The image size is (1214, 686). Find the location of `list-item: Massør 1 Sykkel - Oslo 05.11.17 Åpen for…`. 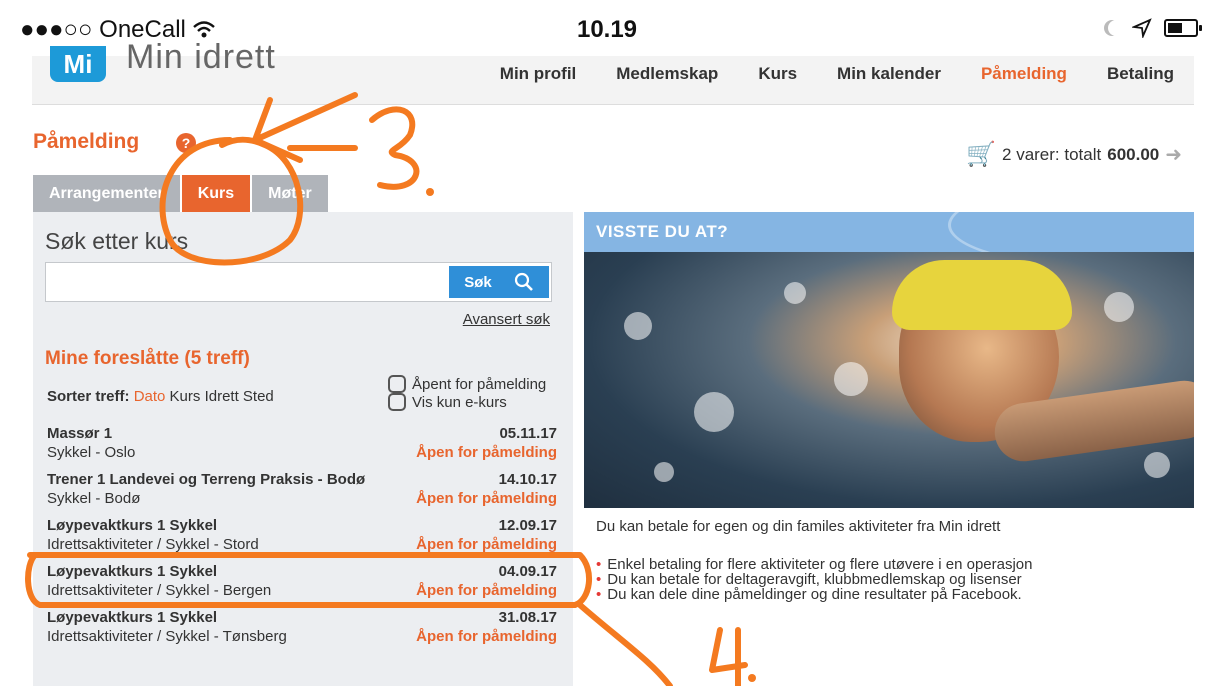

list-item: Massør 1 Sykkel - Oslo 05.11.17 Åpen for… is located at coordinates (302, 448).